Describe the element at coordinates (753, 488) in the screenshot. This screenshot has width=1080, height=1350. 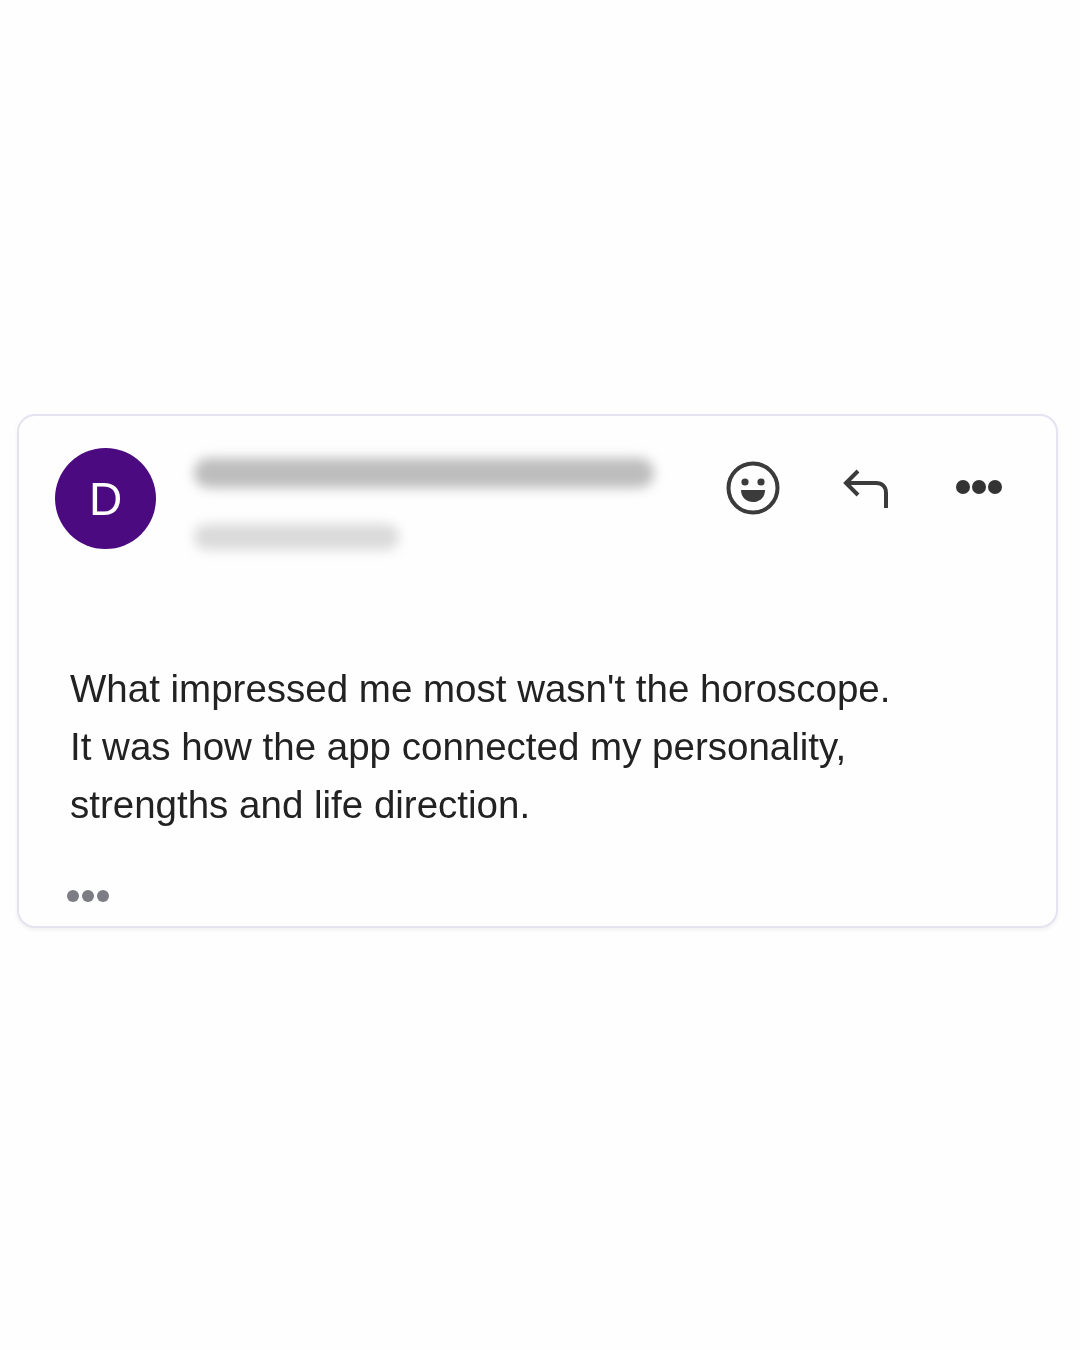
I see `smiley-face-icon` at that location.